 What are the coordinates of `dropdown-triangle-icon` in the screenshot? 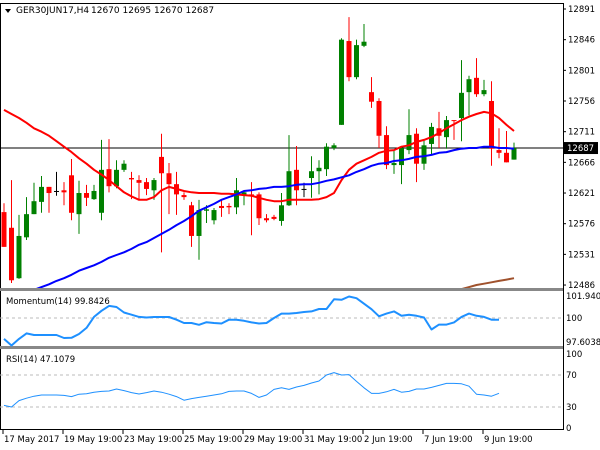 It's located at (8, 11).